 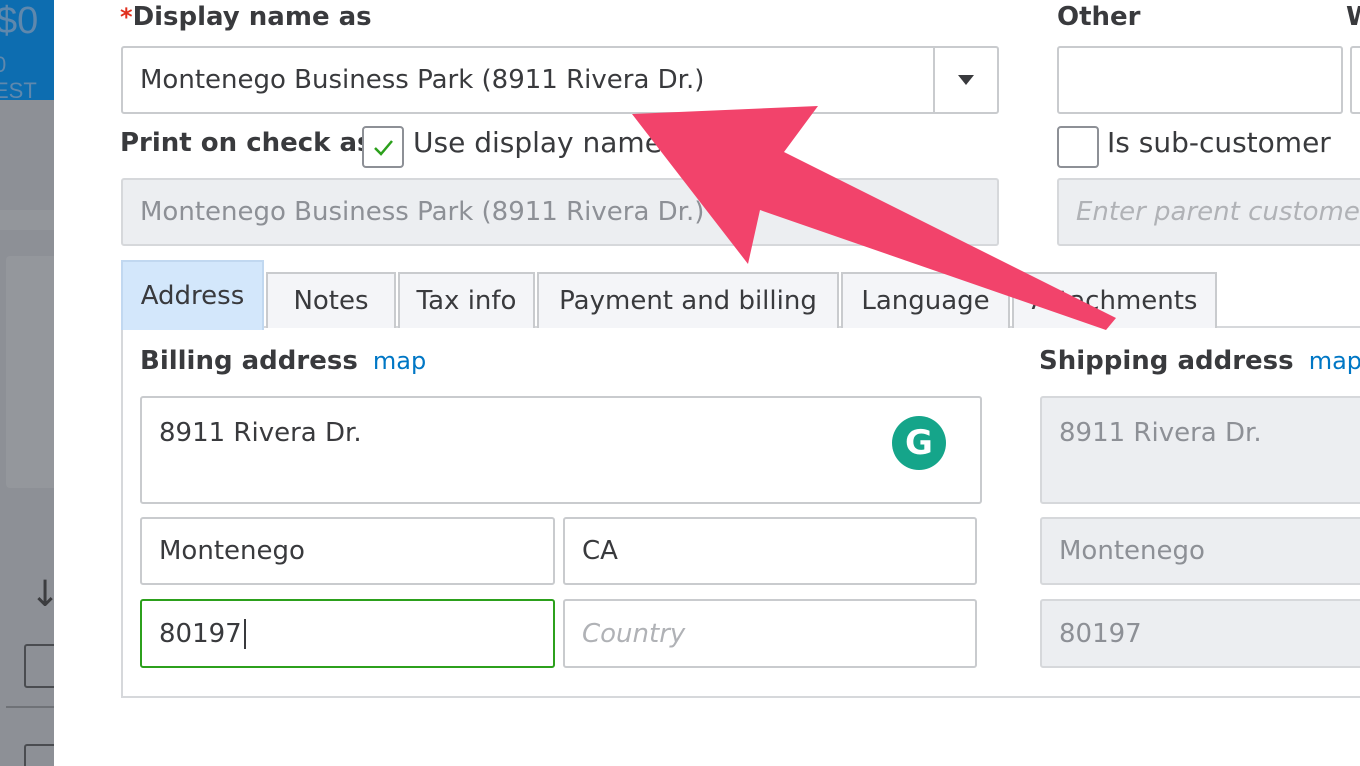 I want to click on annotation-arrow-icon, so click(x=874, y=218).